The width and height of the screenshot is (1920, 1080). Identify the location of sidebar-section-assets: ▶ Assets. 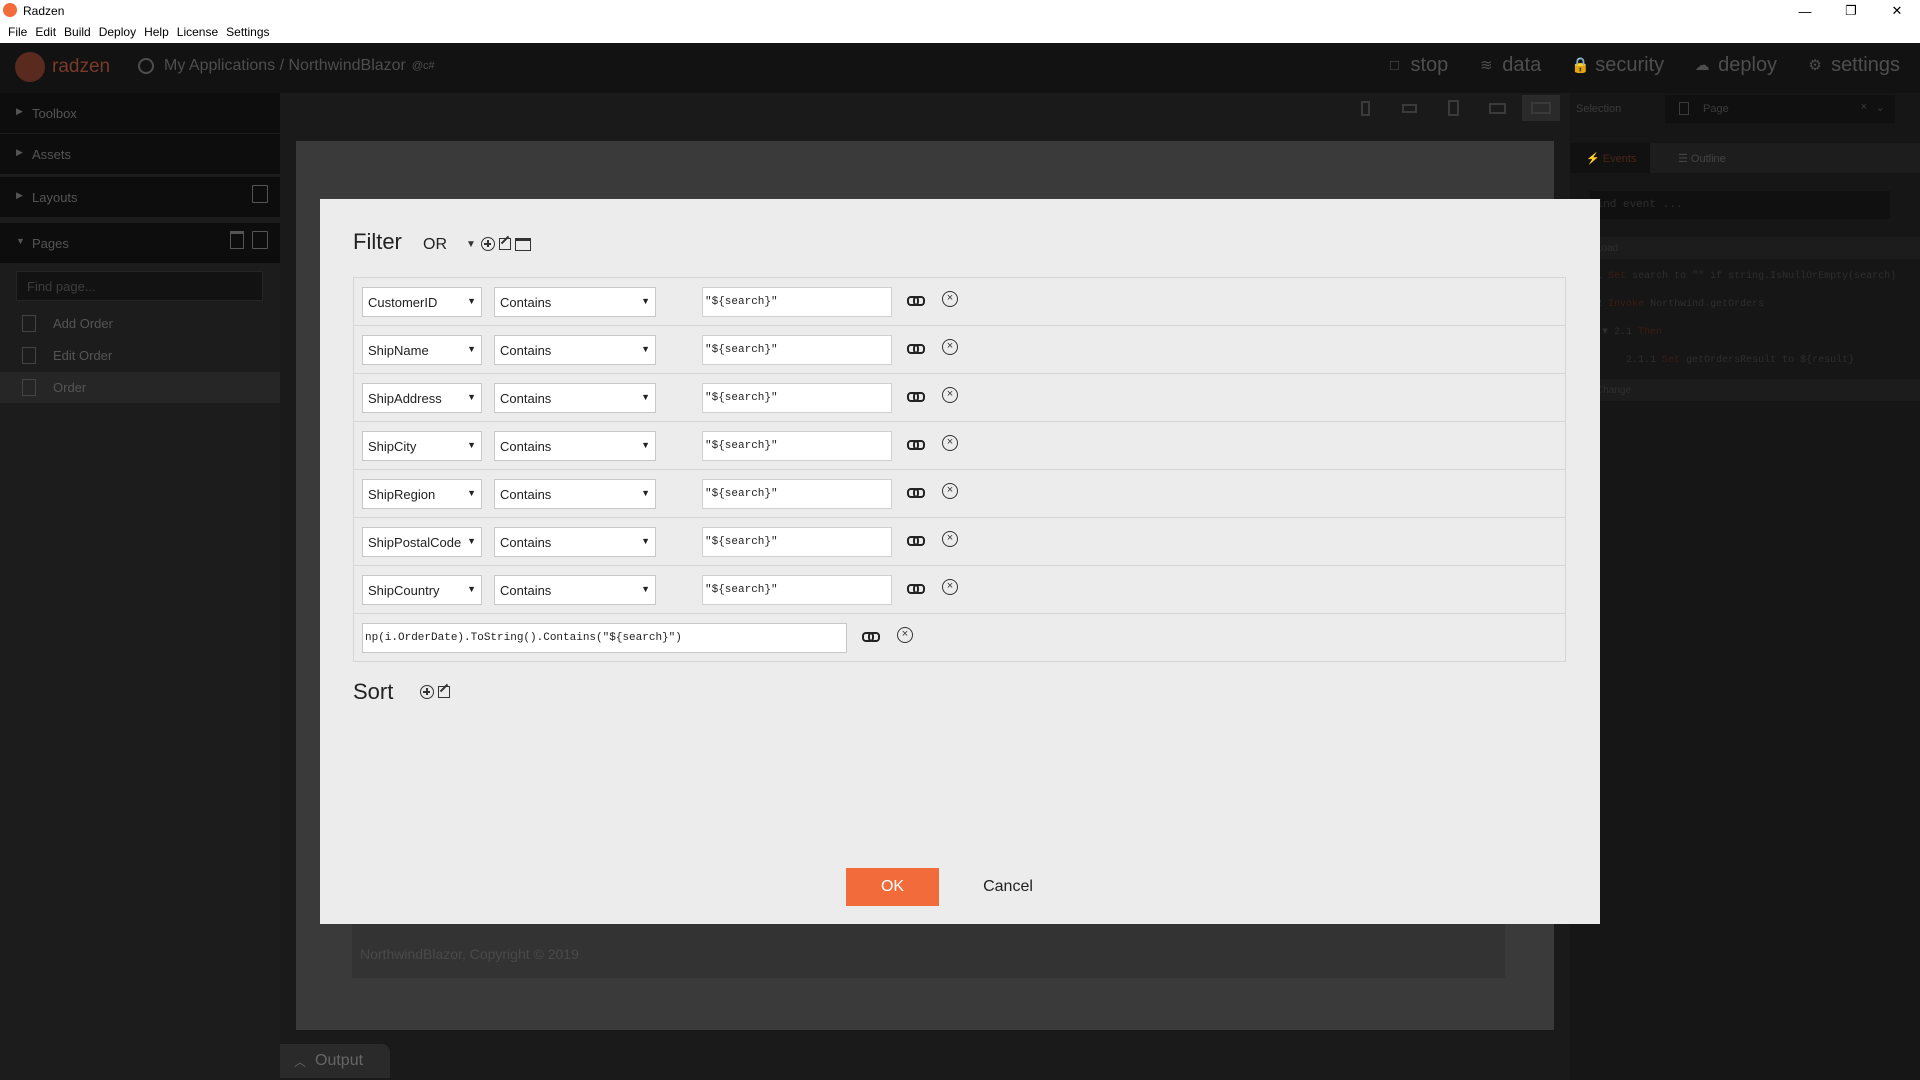
(140, 154).